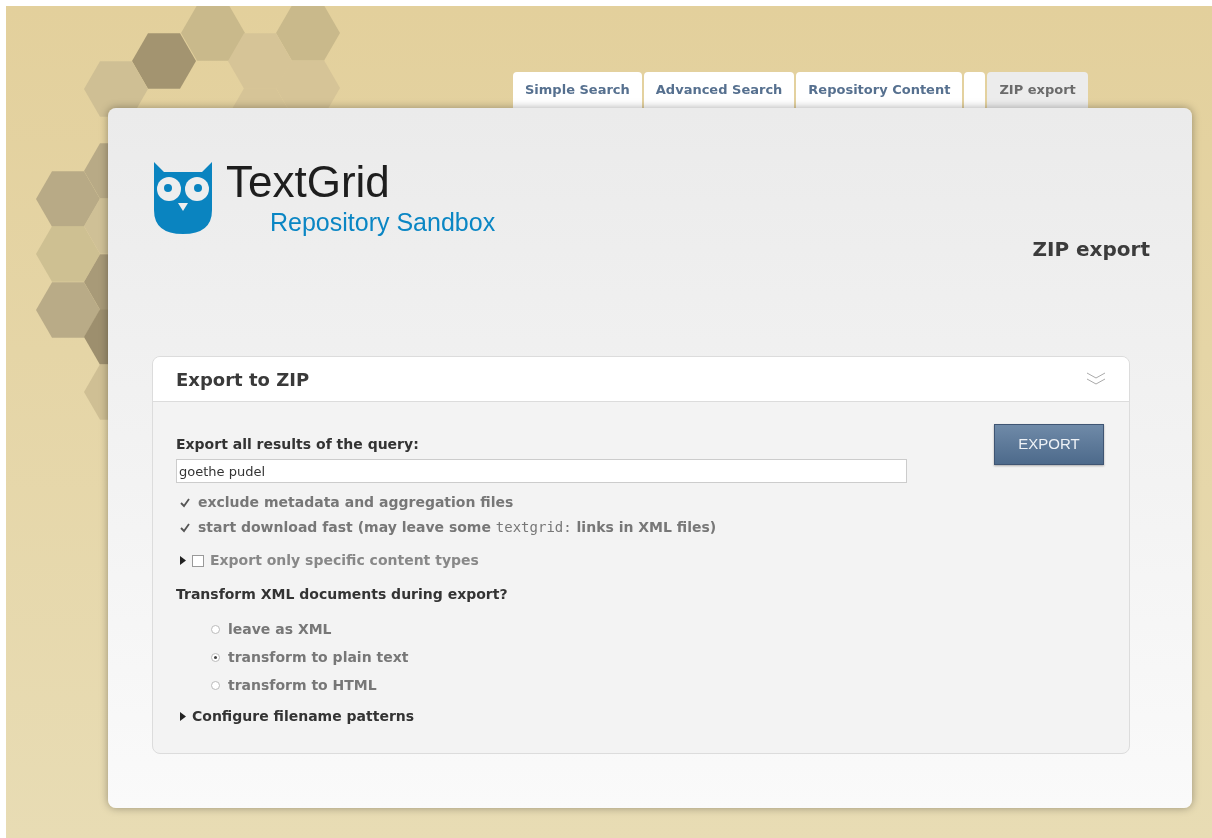 Image resolution: width=1212 pixels, height=838 pixels. What do you see at coordinates (243, 379) in the screenshot?
I see `panel-title: Export to ZIP` at bounding box center [243, 379].